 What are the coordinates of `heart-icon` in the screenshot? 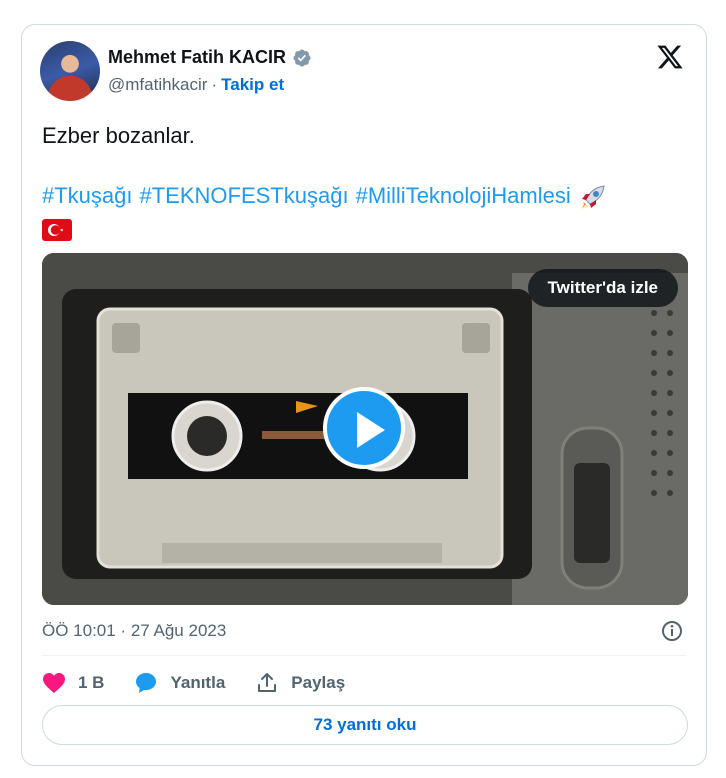 It's located at (54, 683).